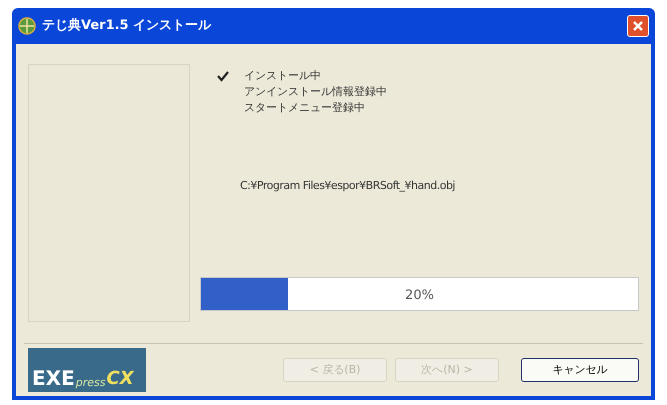 The image size is (667, 405). I want to click on close-icon, so click(638, 26).